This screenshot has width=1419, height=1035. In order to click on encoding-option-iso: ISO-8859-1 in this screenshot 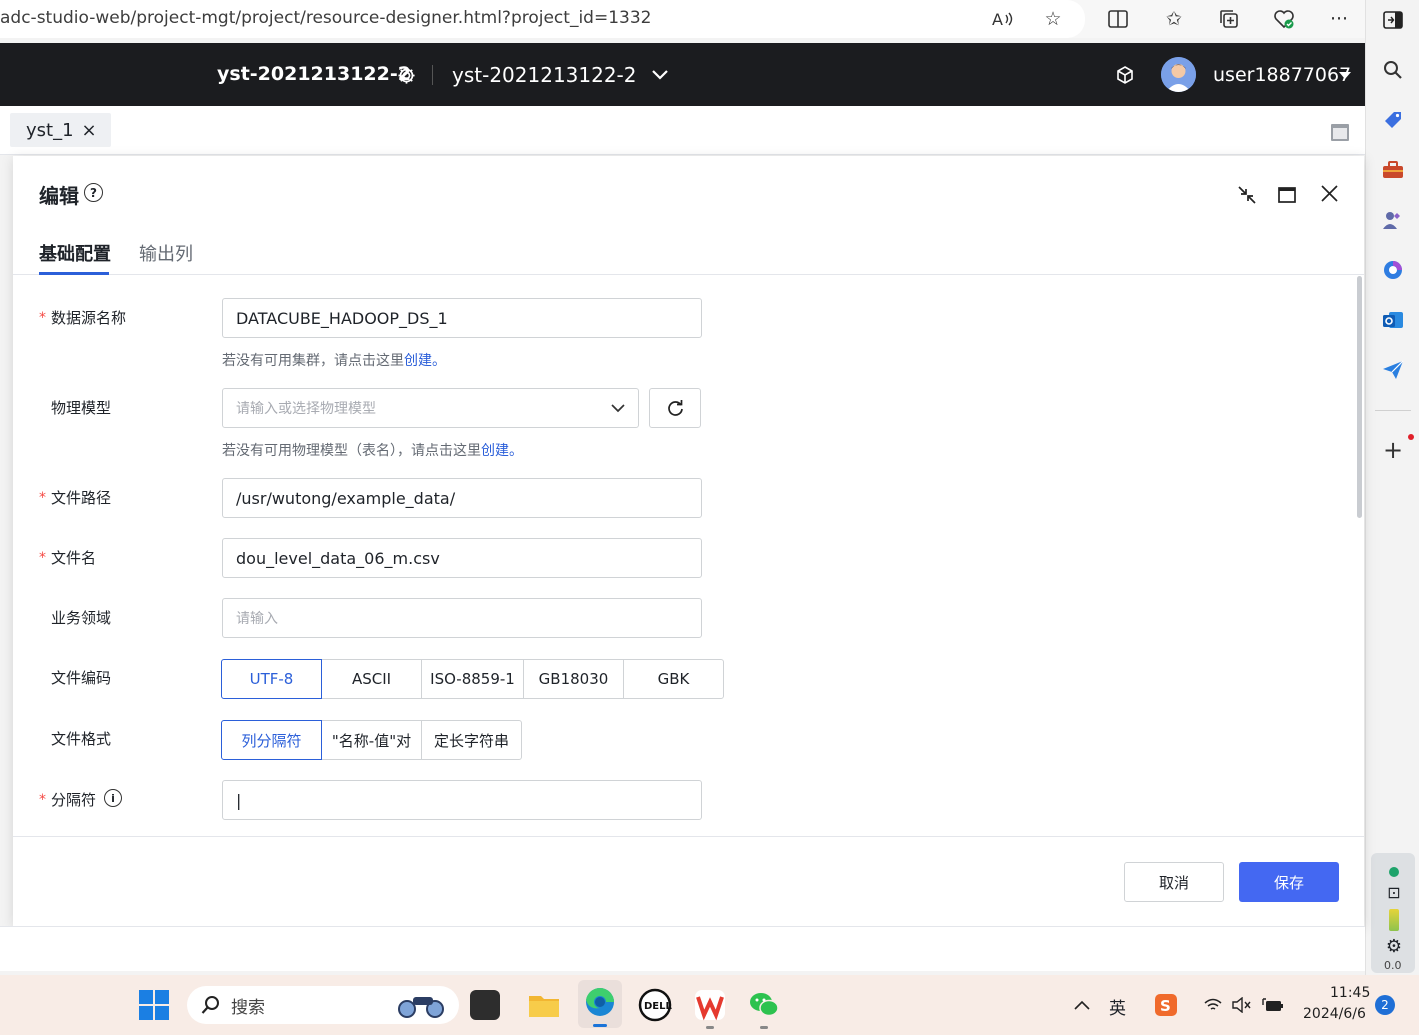, I will do `click(472, 679)`.